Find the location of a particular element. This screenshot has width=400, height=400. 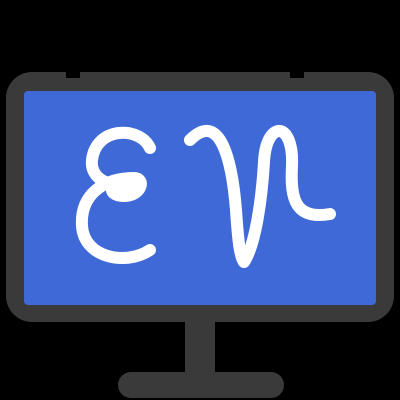

frame-notch-left is located at coordinates (73, 73).